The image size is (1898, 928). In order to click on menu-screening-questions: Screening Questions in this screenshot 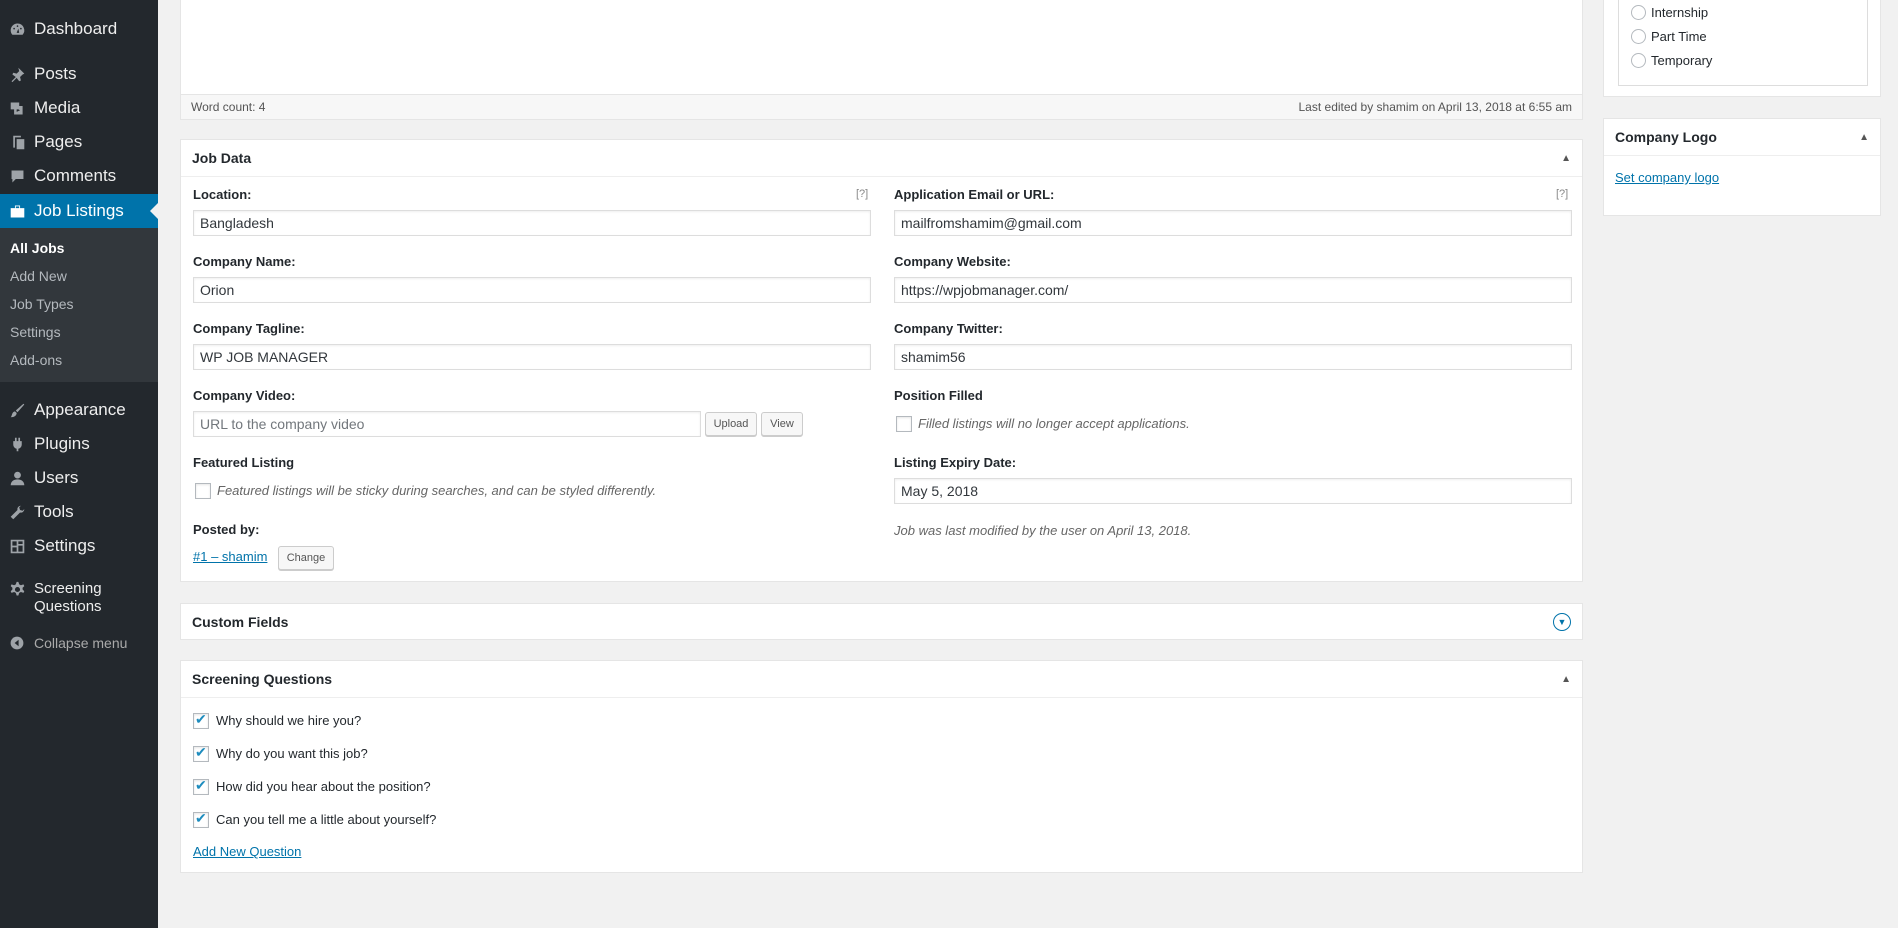, I will do `click(79, 600)`.